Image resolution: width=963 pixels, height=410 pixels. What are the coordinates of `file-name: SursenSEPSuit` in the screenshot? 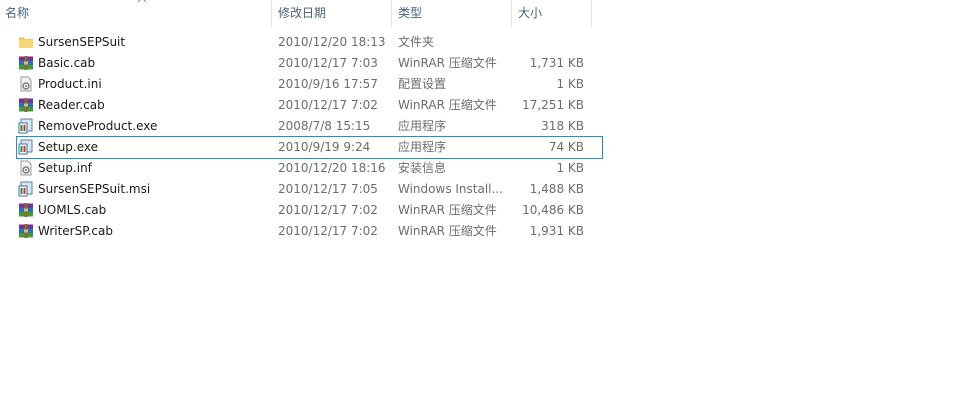 It's located at (82, 42).